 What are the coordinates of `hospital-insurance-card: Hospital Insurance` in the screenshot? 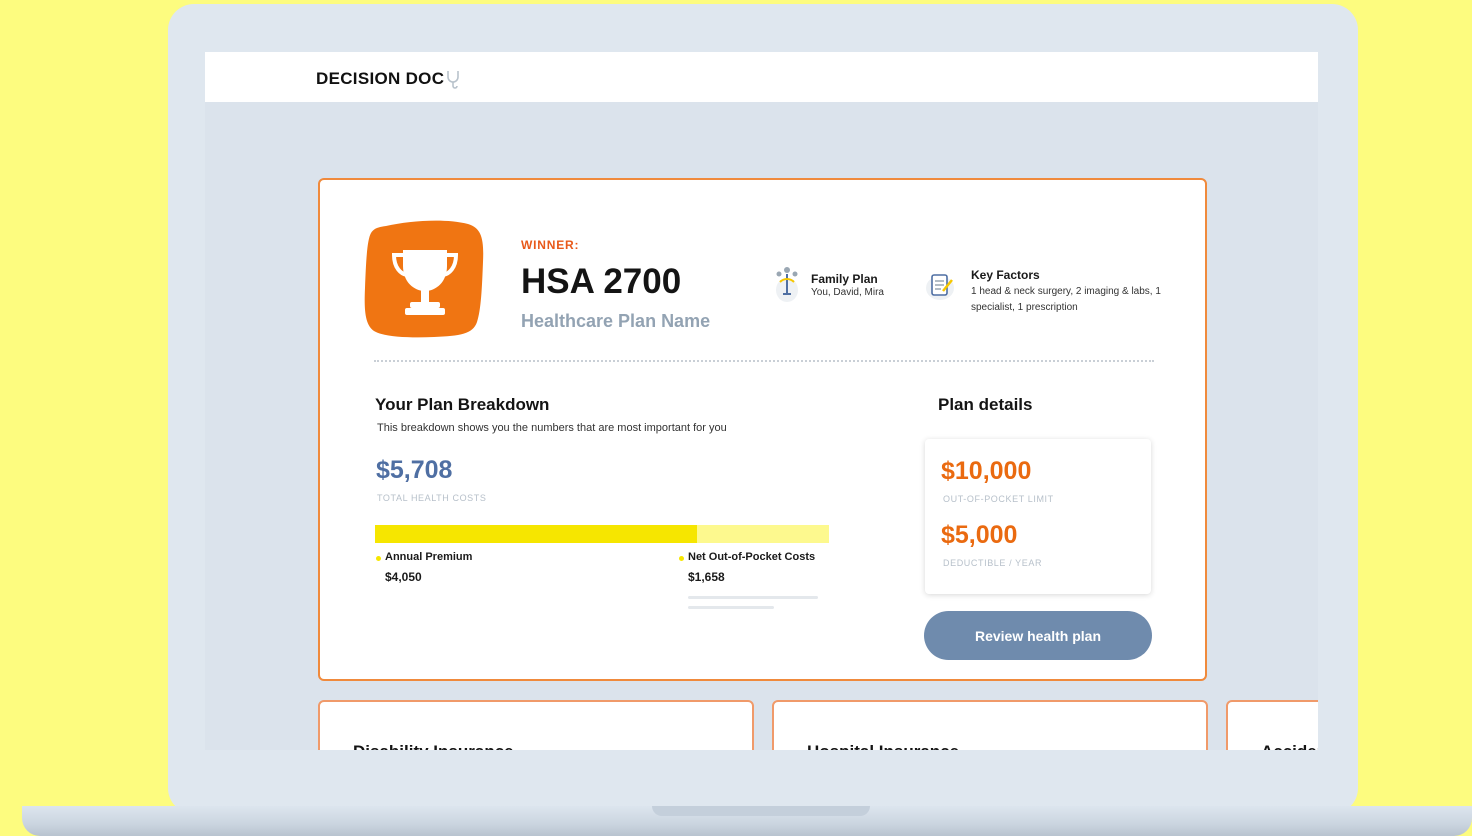 It's located at (990, 725).